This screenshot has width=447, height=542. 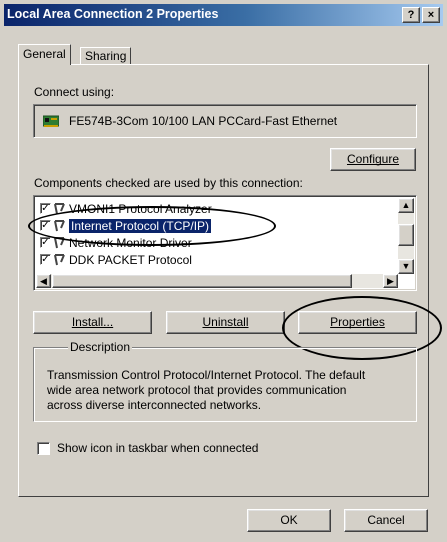 I want to click on uninstall-button-label: Uninstall, so click(x=225, y=322).